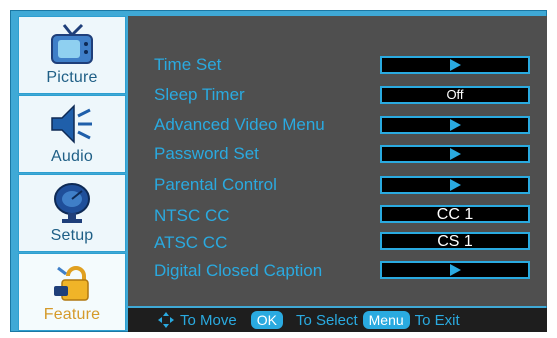 The width and height of the screenshot is (557, 338). I want to click on satellite-dish-icon, so click(72, 203).